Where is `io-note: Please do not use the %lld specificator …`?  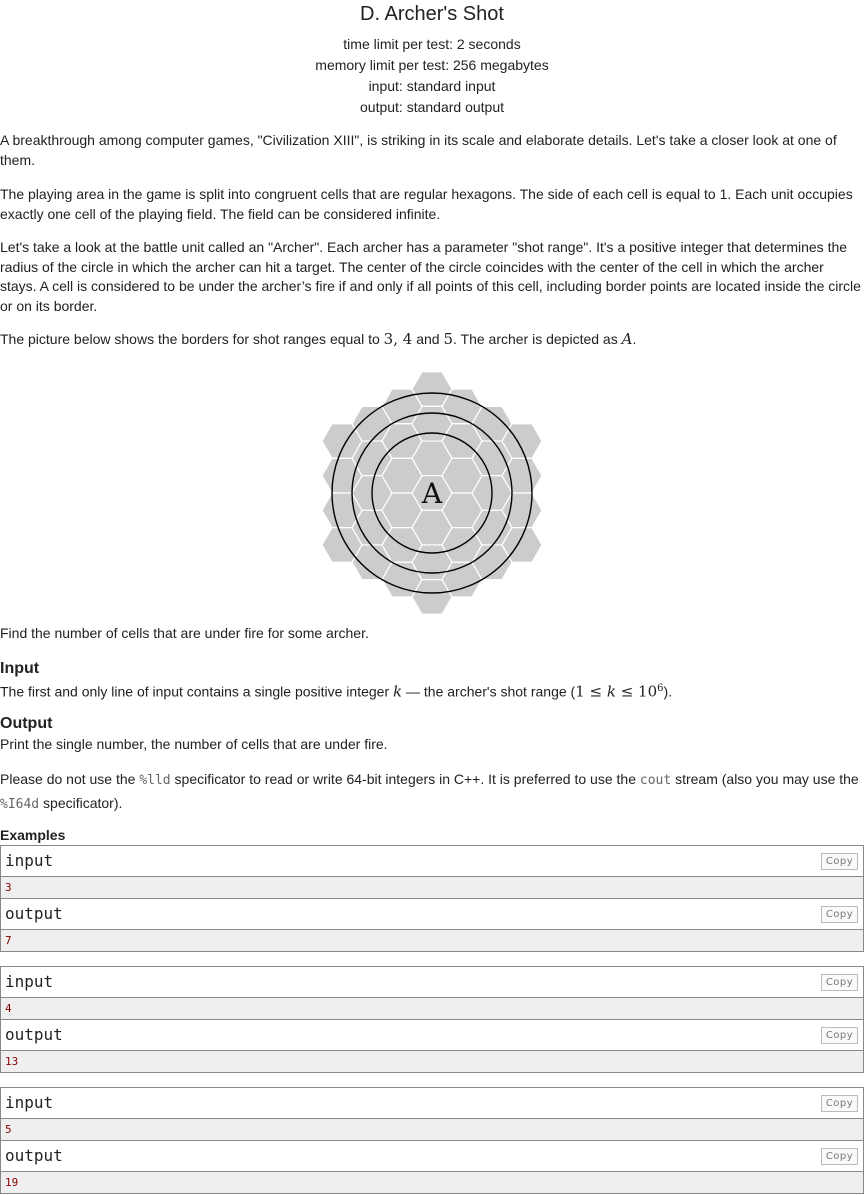
io-note: Please do not use the %lld specificator … is located at coordinates (432, 792).